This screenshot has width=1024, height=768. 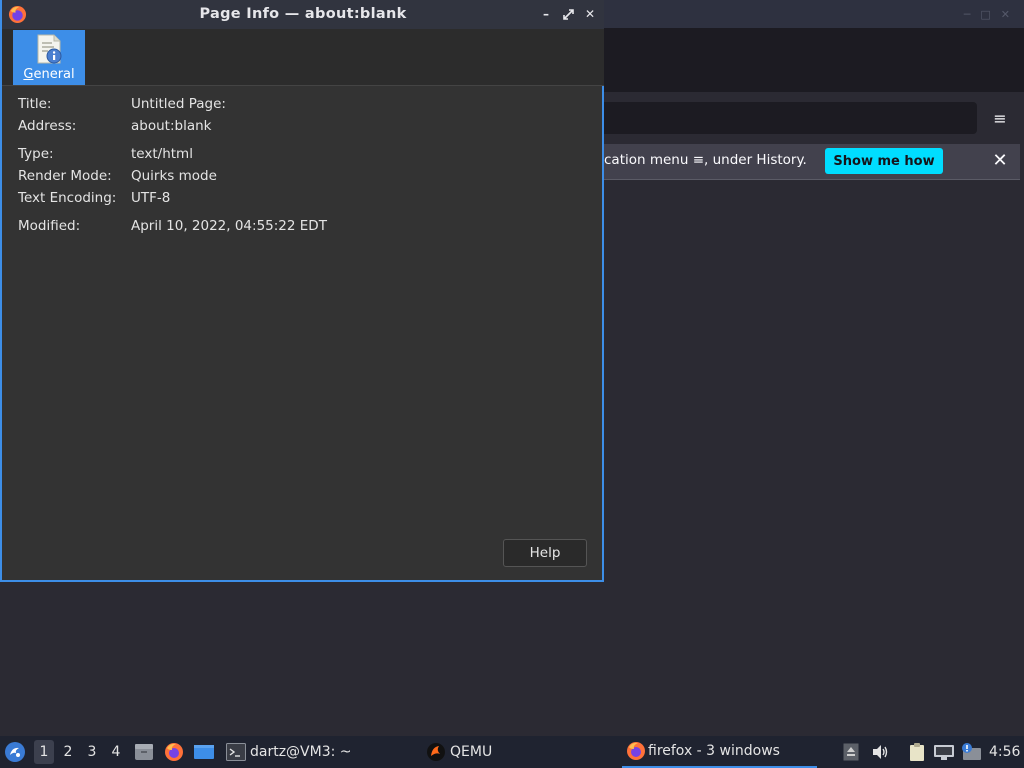 I want to click on desktop-launcher, so click(x=204, y=752).